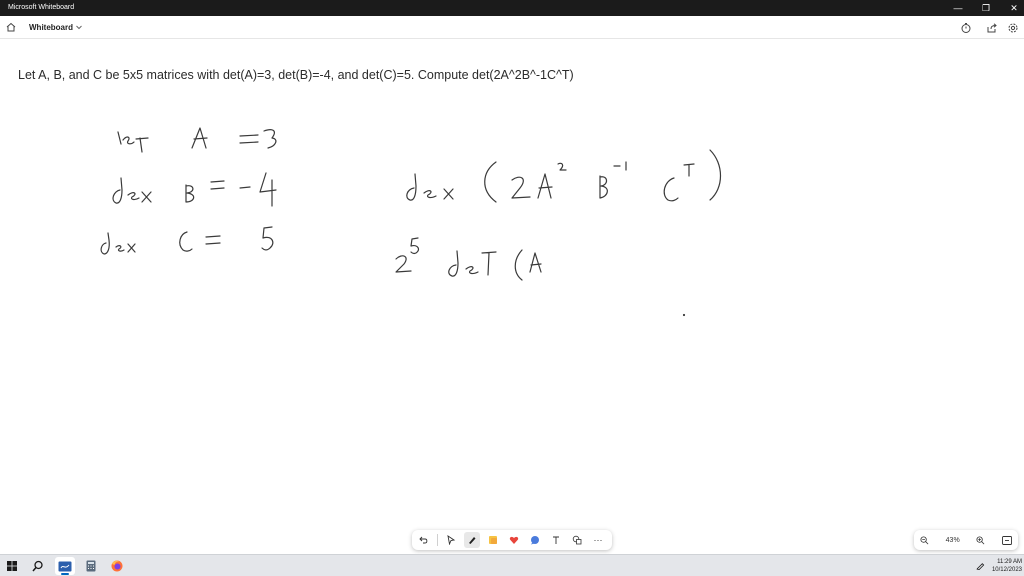  I want to click on whiteboard-app-icon, so click(65, 566).